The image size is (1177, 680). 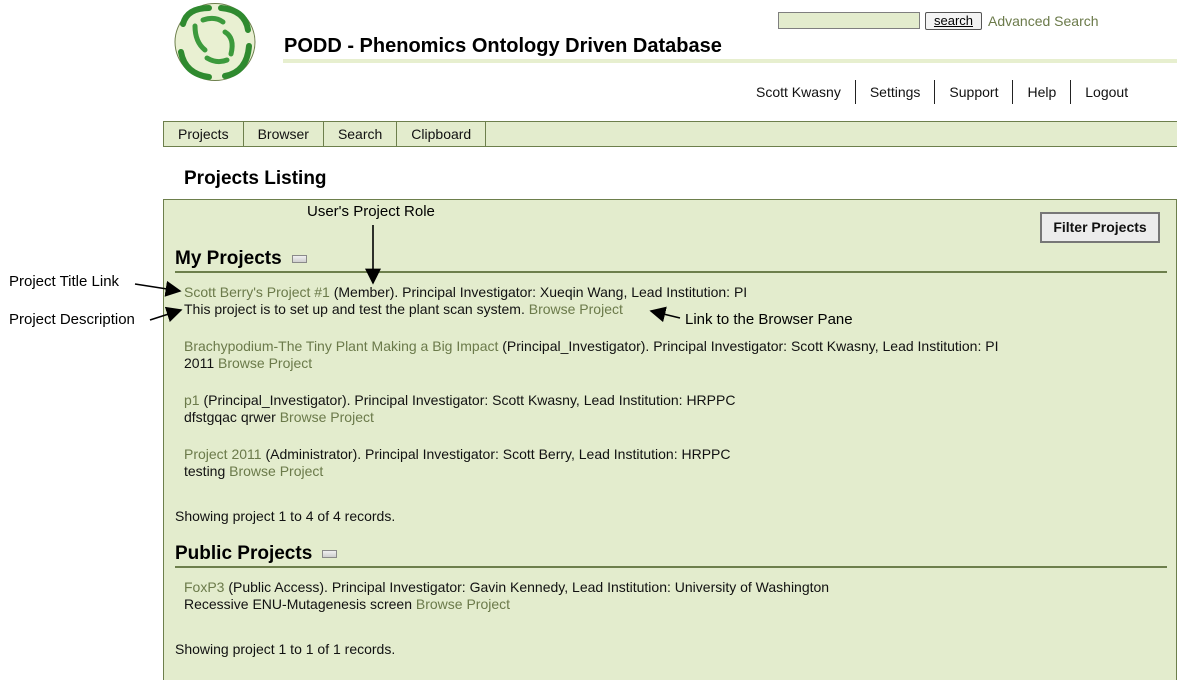 What do you see at coordinates (64, 281) in the screenshot?
I see `annotation-project-title-link: Project Title Link` at bounding box center [64, 281].